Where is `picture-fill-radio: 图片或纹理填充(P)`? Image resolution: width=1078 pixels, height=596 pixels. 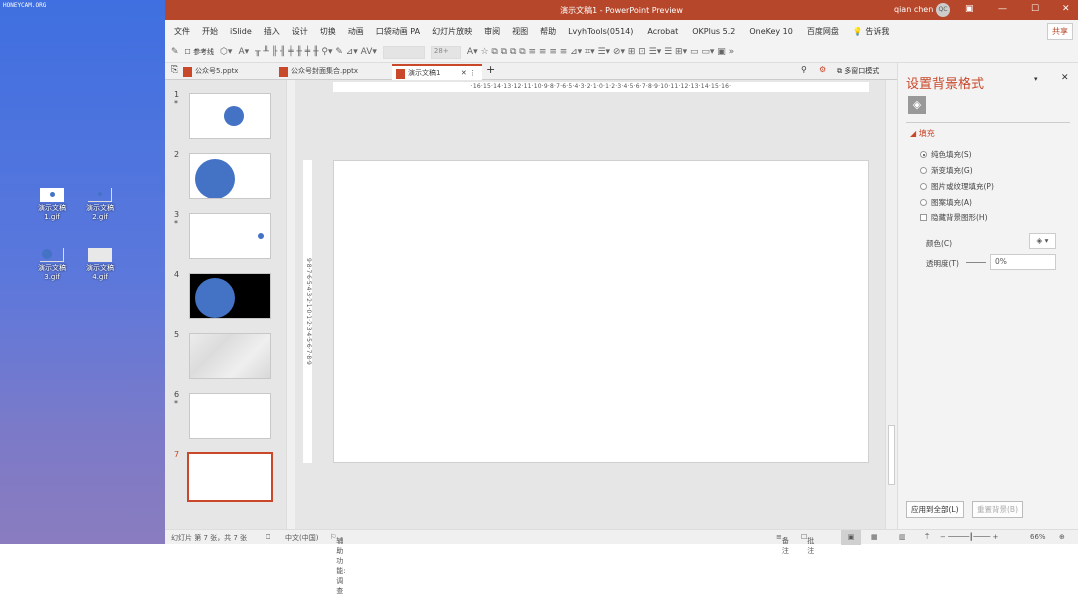
picture-fill-radio: 图片或纹理填充(P) is located at coordinates (957, 186).